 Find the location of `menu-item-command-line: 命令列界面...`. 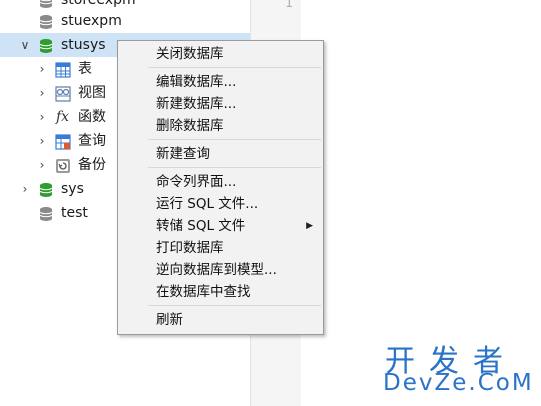

menu-item-command-line: 命令列界面... is located at coordinates (220, 182).